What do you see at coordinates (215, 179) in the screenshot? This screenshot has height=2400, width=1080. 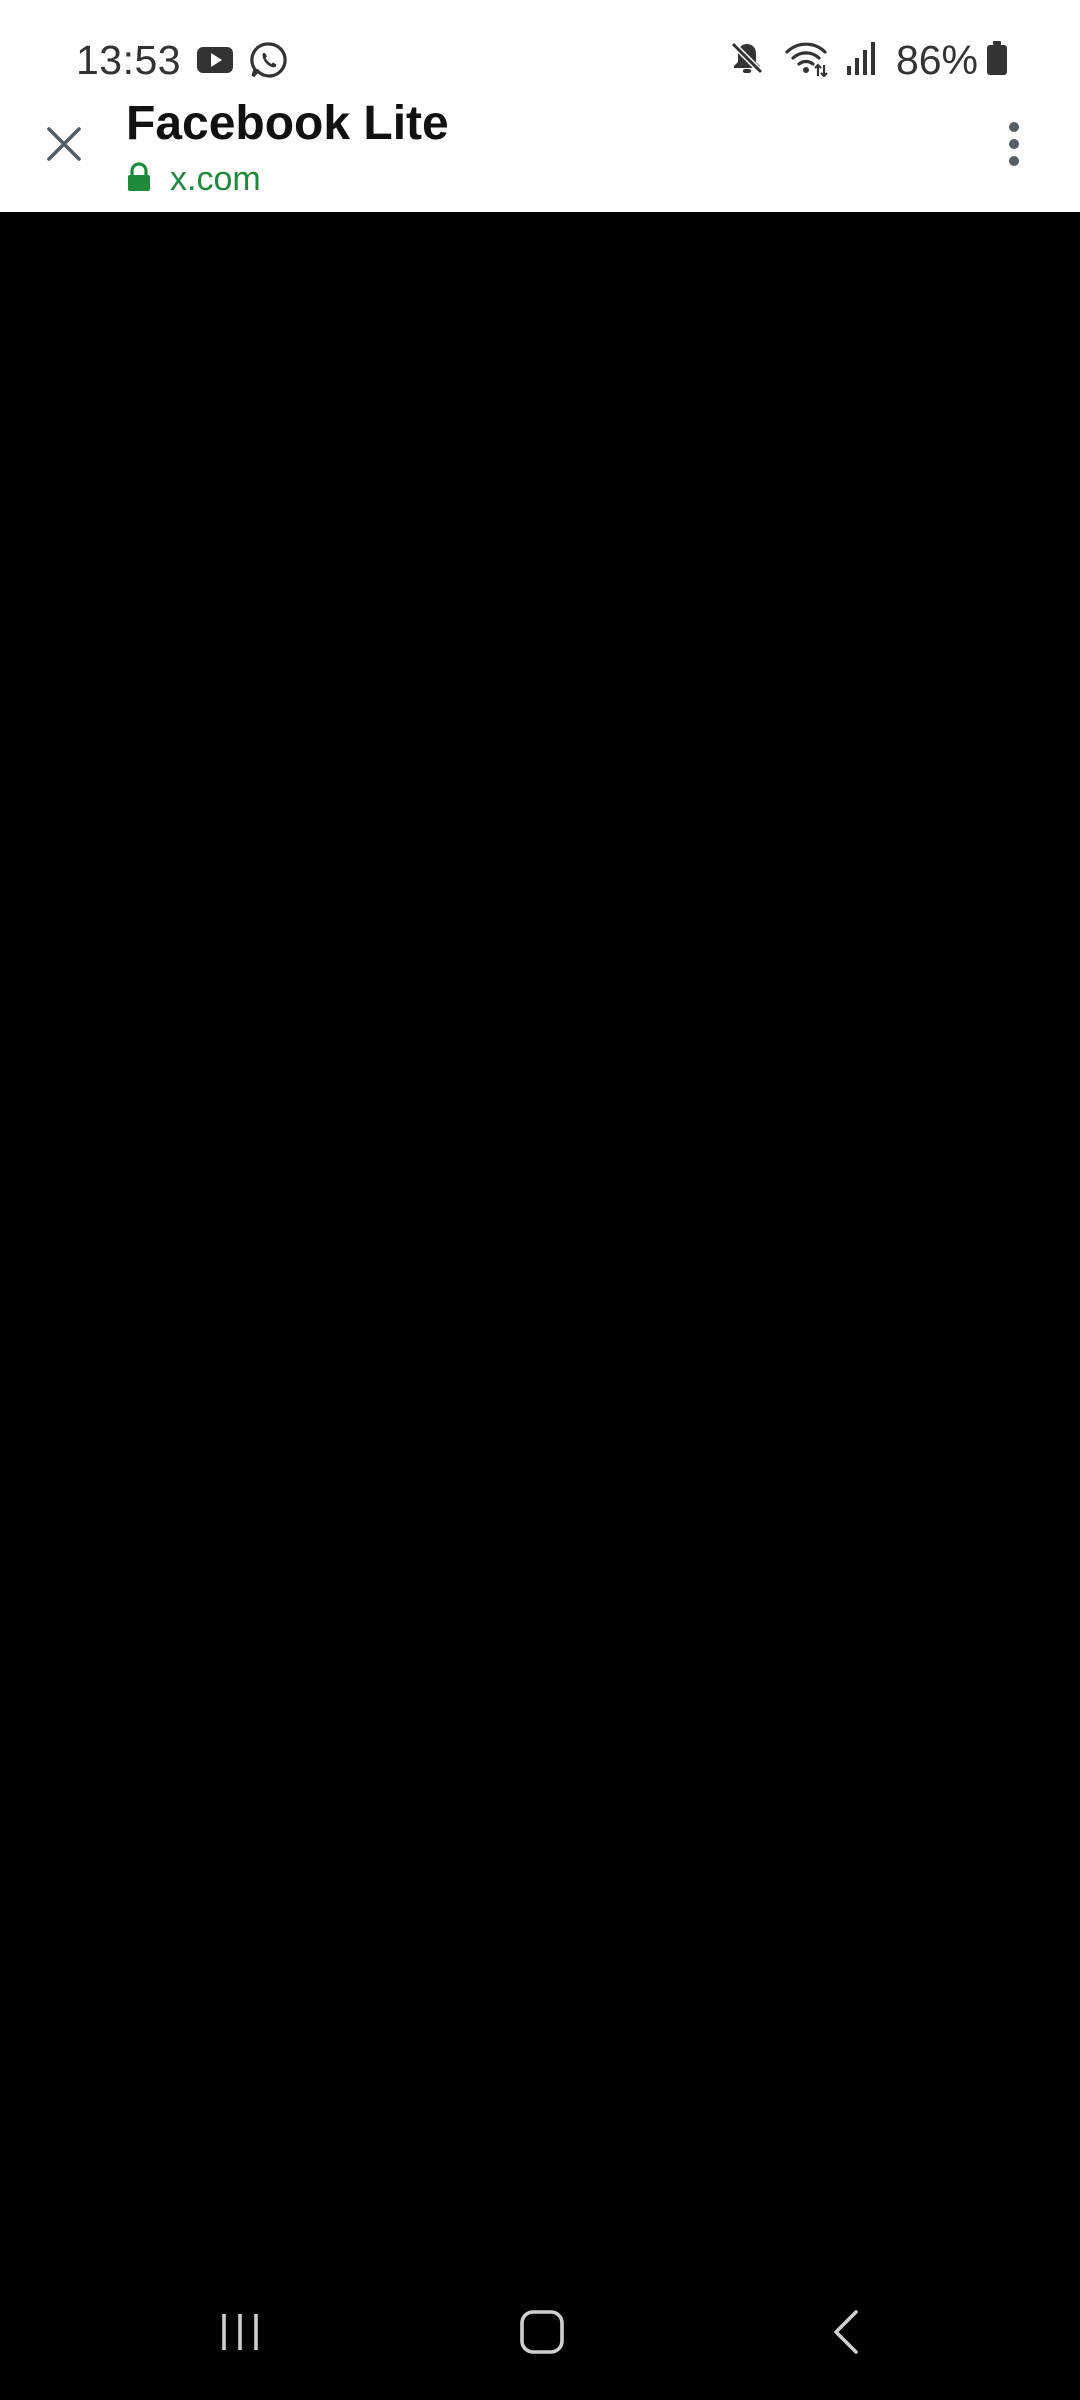 I see `url-text: x.com` at bounding box center [215, 179].